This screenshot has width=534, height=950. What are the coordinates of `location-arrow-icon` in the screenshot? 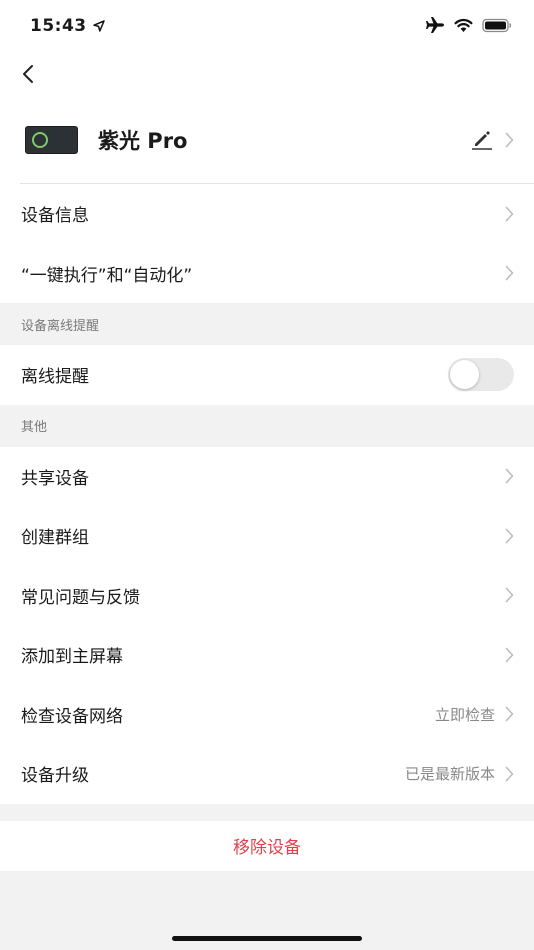 It's located at (98, 26).